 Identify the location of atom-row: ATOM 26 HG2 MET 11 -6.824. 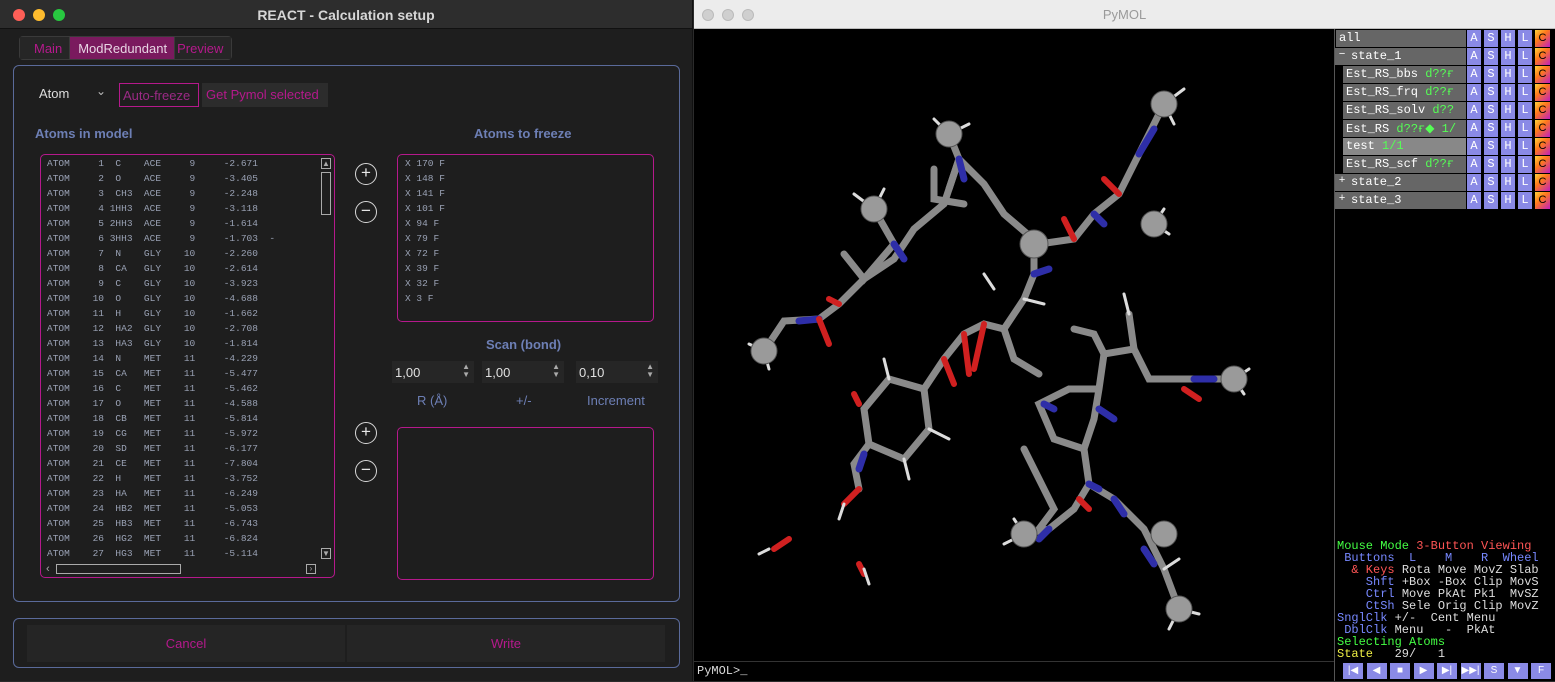
(152, 540).